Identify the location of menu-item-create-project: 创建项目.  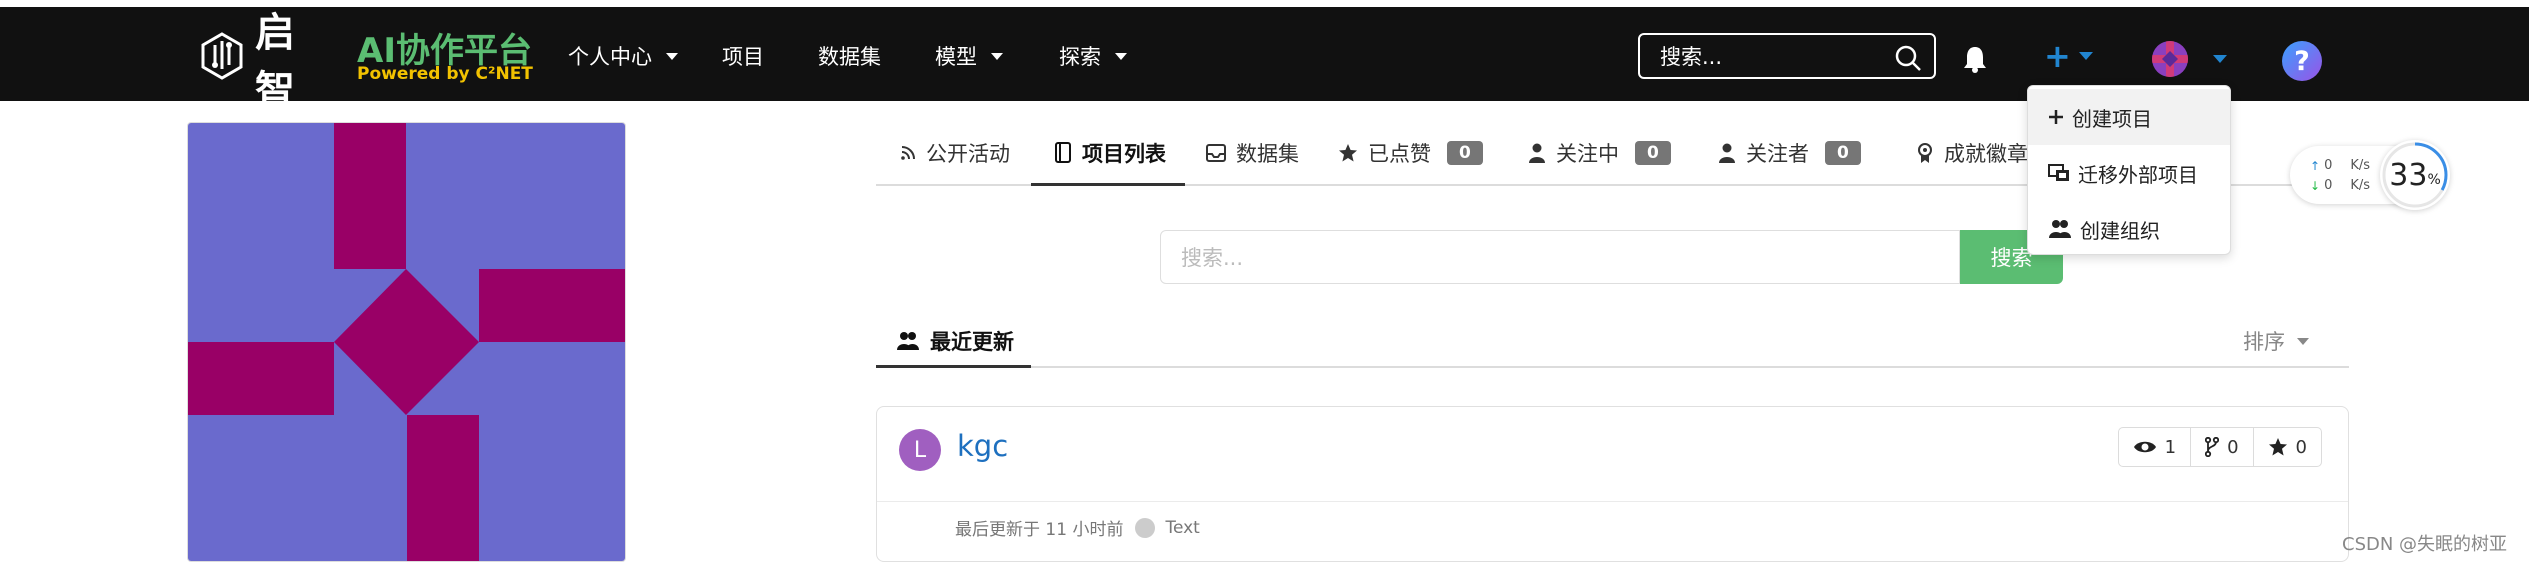
(2129, 117).